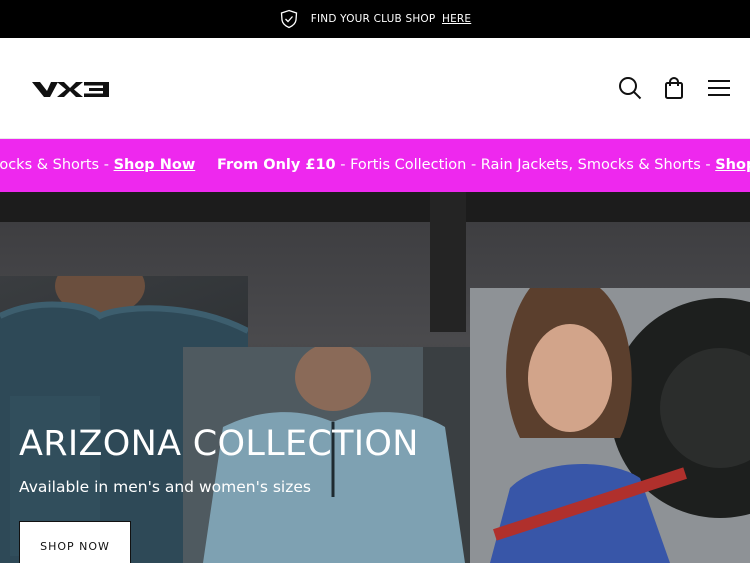  What do you see at coordinates (165, 487) in the screenshot?
I see `hero-subtitle: Available in men's and women's sizes` at bounding box center [165, 487].